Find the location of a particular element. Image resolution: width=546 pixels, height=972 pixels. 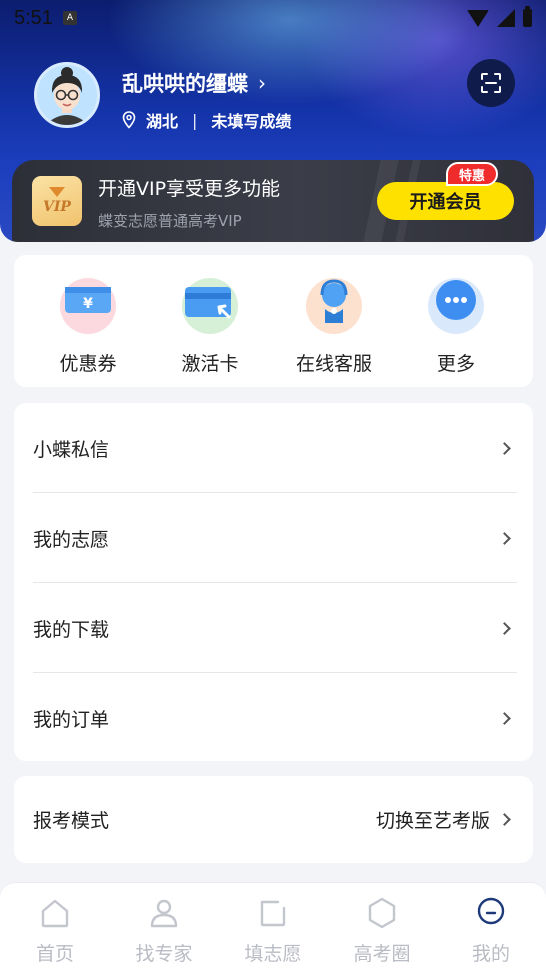

exam-mode-row: 报考模式 切换至艺考版 is located at coordinates (273, 819).